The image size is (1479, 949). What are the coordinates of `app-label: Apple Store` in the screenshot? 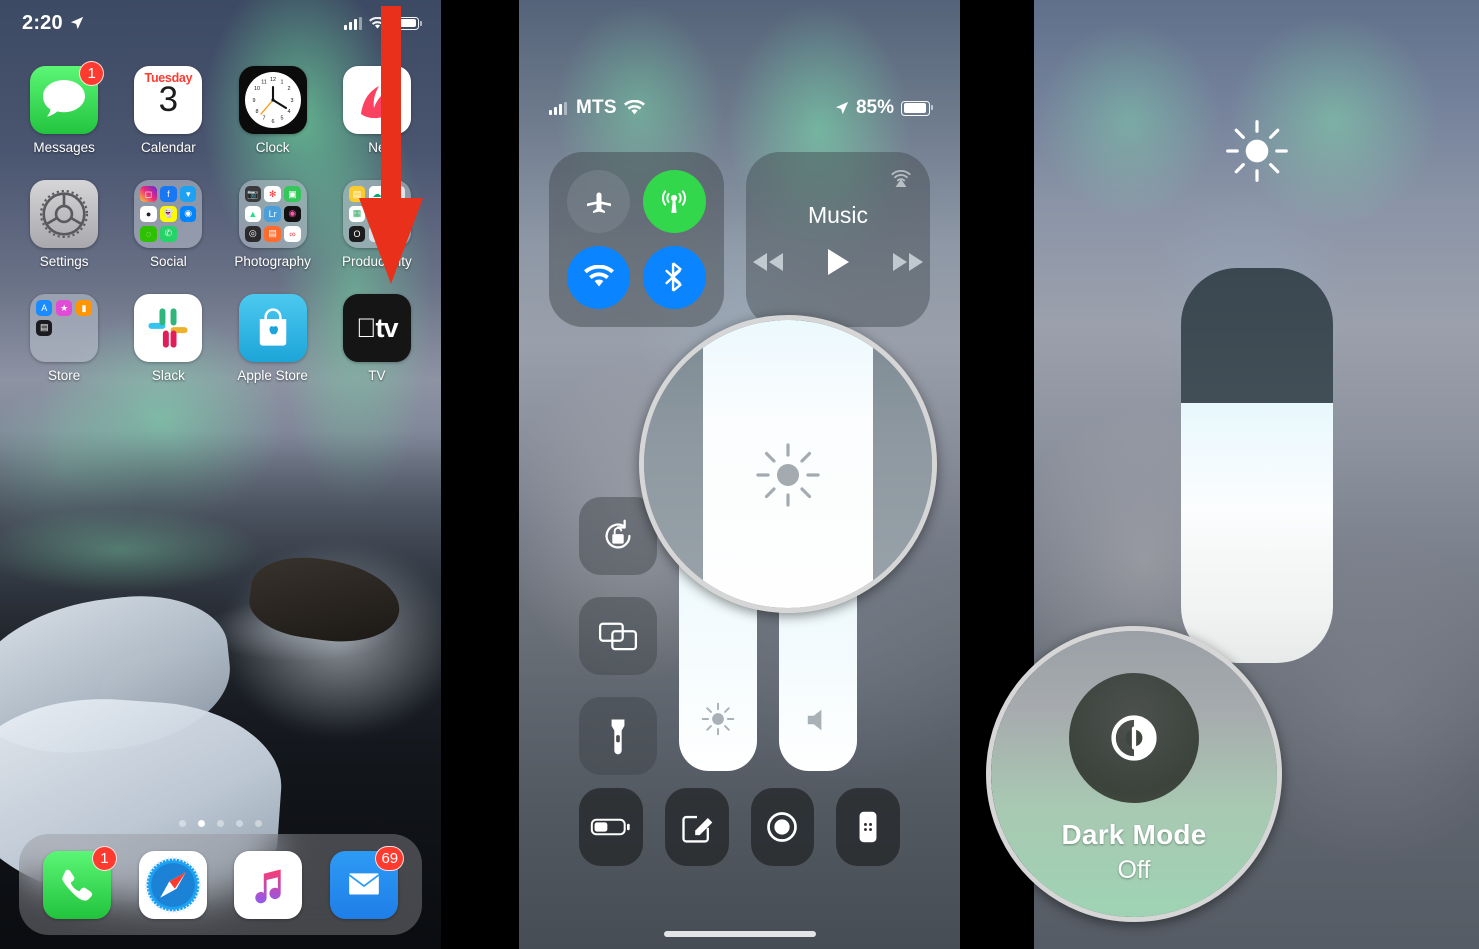 It's located at (272, 375).